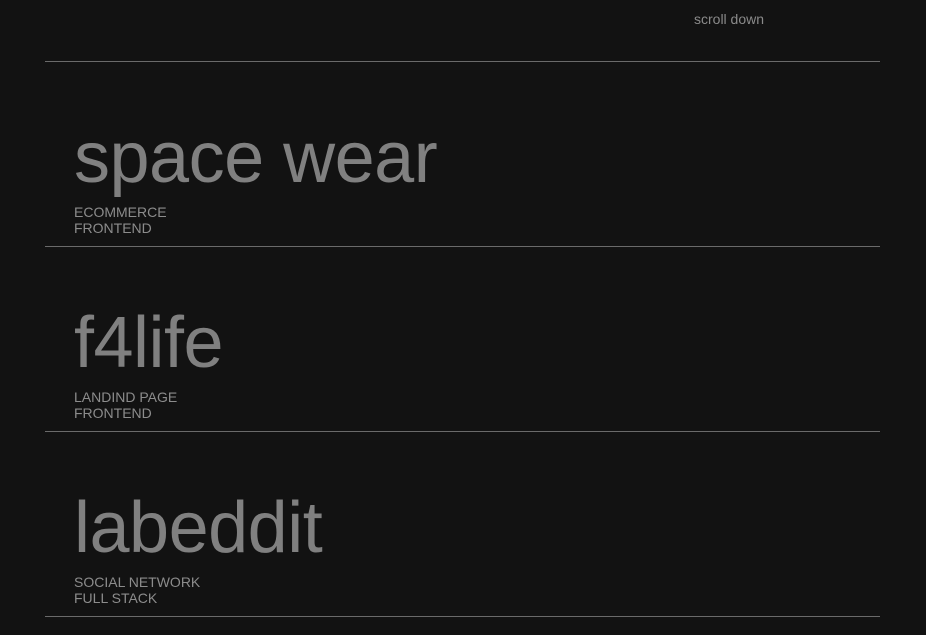 The width and height of the screenshot is (926, 635). I want to click on project-tag-category: ECOMMERCE, so click(120, 212).